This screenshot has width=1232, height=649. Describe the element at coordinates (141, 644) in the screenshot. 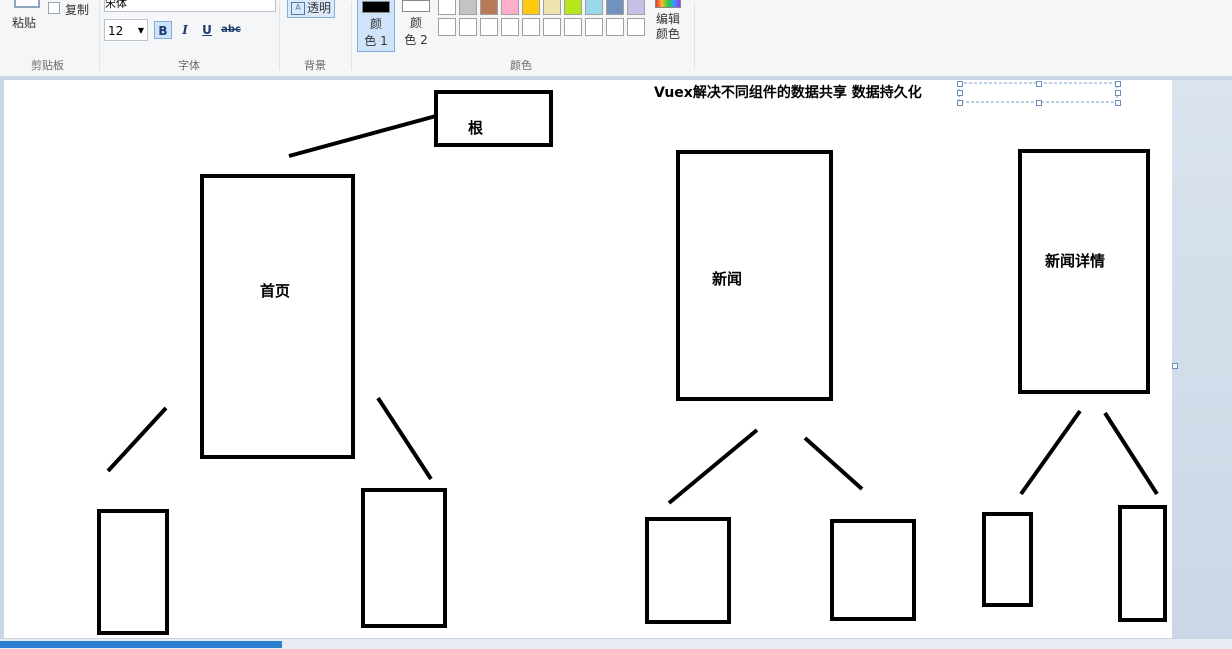

I see `horizontal-scrollbar` at that location.